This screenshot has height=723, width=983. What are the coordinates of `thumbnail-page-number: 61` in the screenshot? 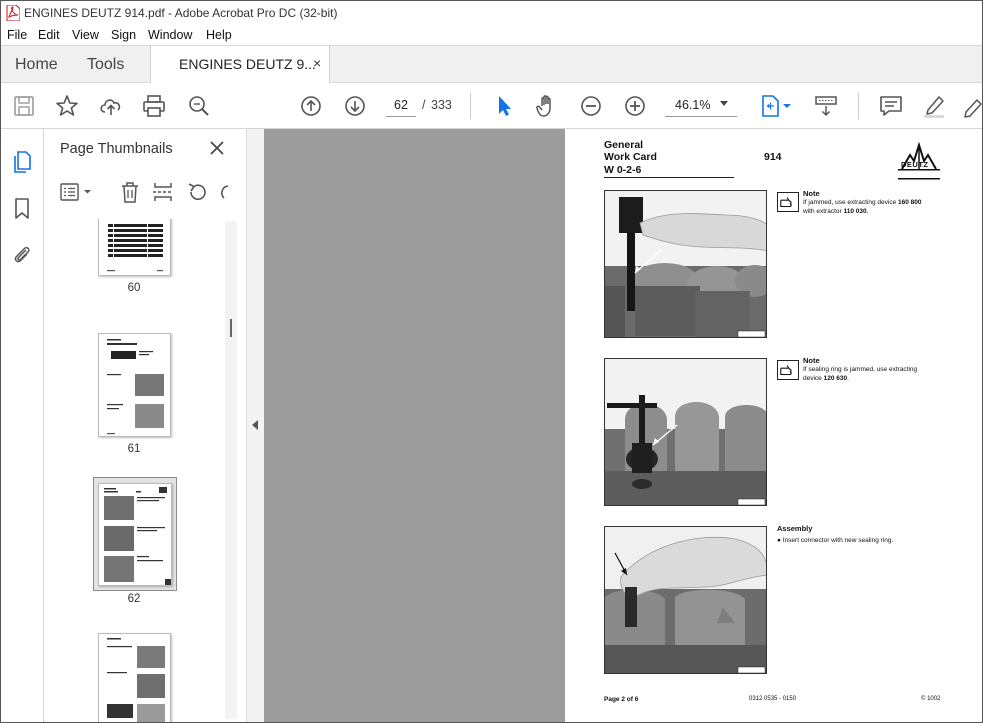 It's located at (134, 449).